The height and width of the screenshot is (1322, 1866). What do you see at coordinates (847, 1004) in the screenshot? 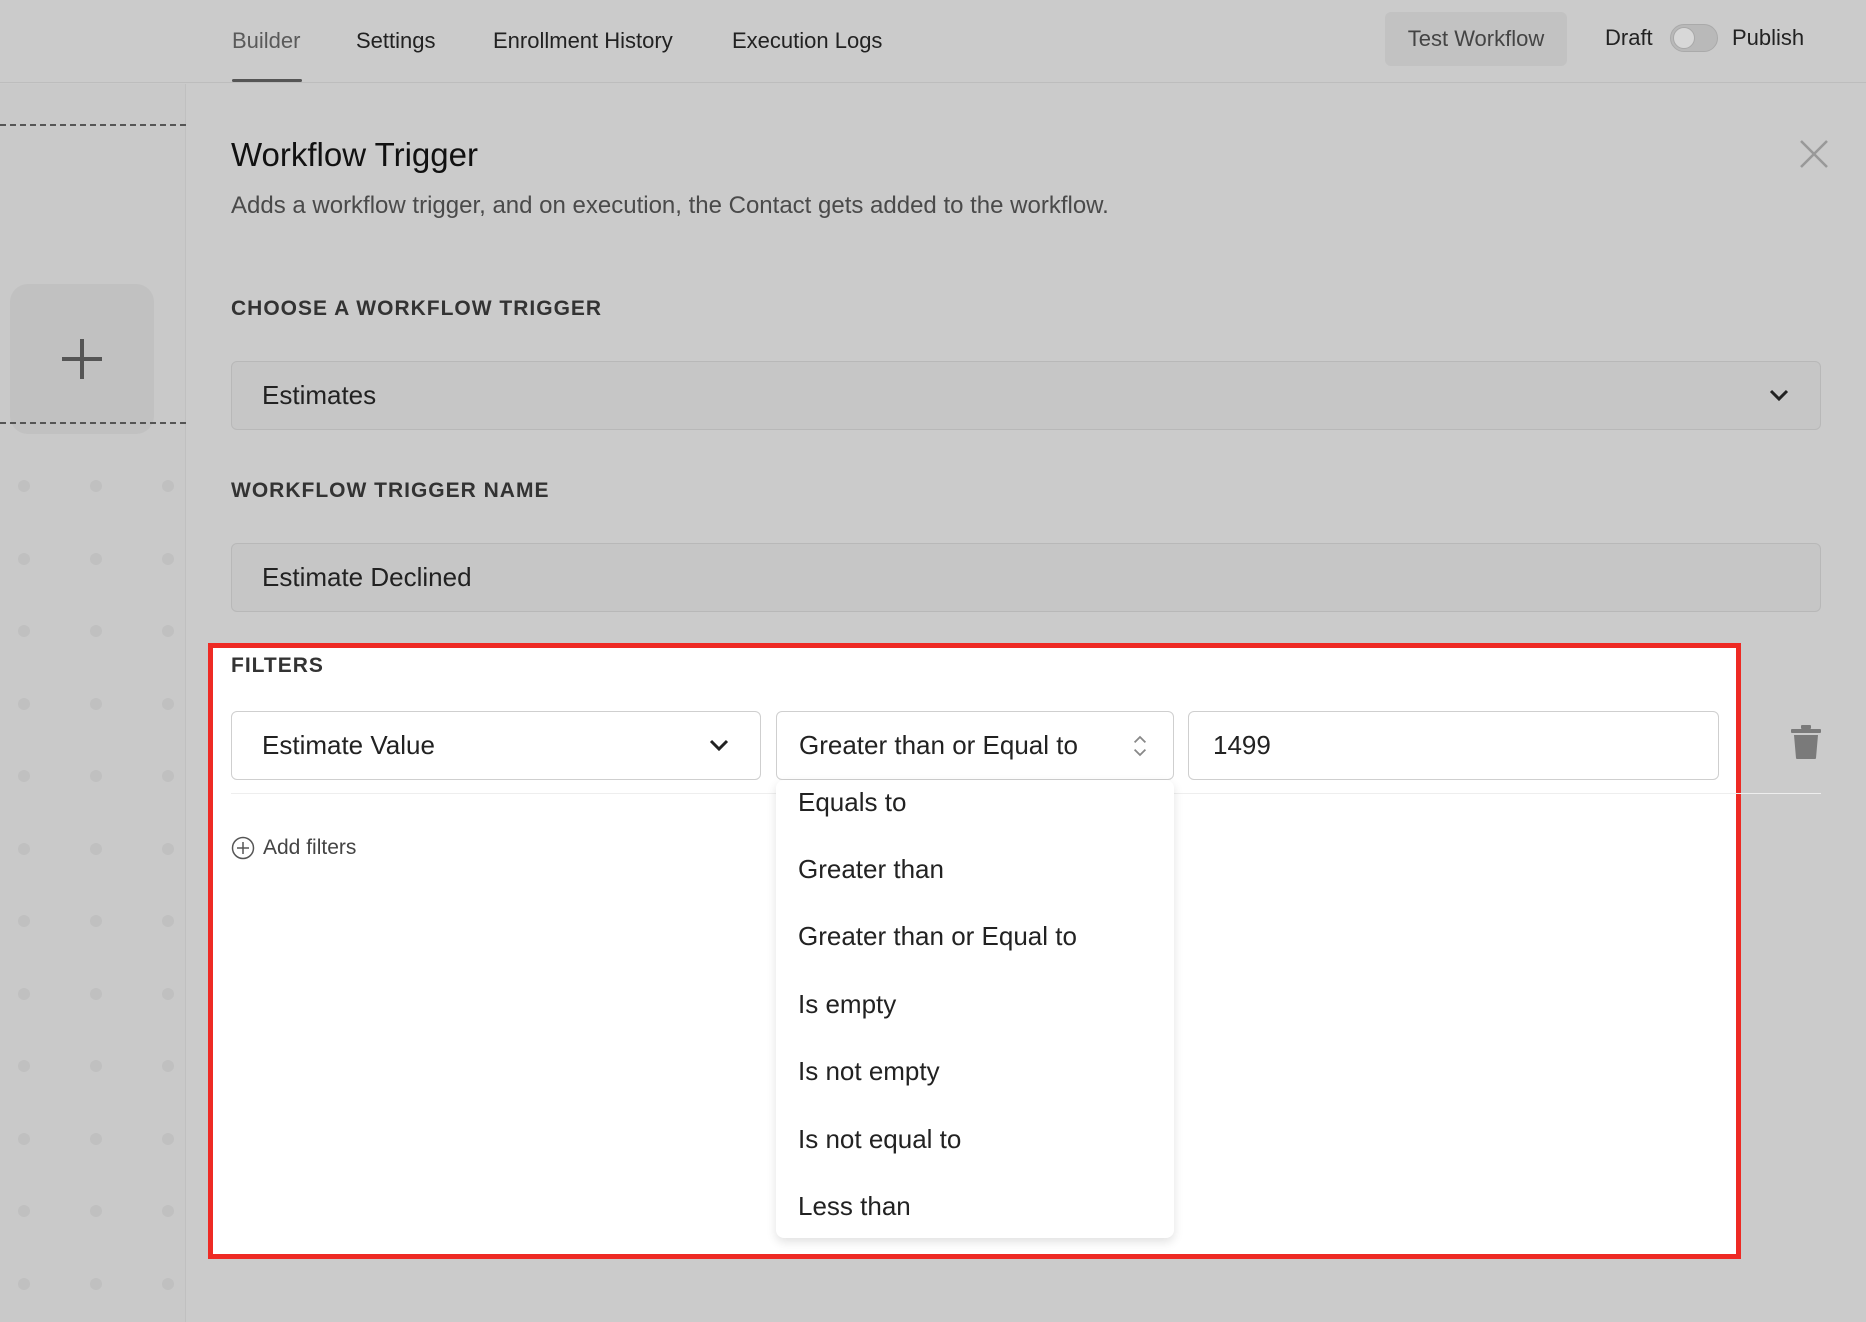
I see `dropdown-option-is-empty: Is empty` at bounding box center [847, 1004].